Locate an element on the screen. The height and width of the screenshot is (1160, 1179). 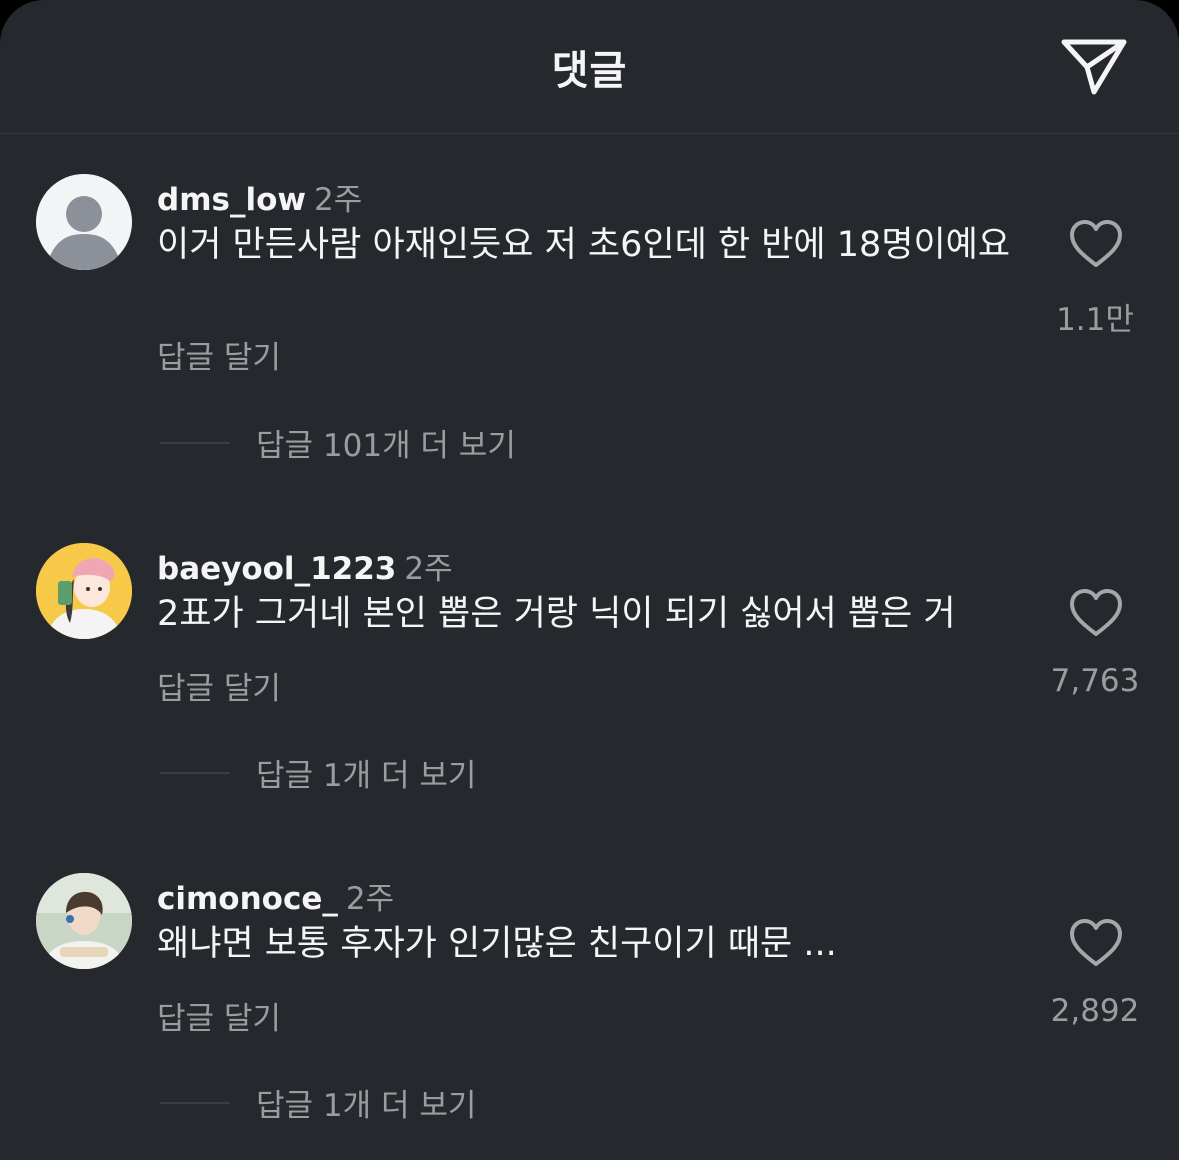
page-title: 댓글 is located at coordinates (589, 71).